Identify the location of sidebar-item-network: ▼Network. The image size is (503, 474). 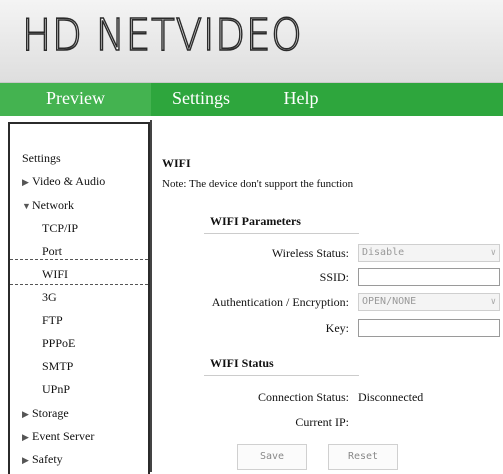
(48, 205).